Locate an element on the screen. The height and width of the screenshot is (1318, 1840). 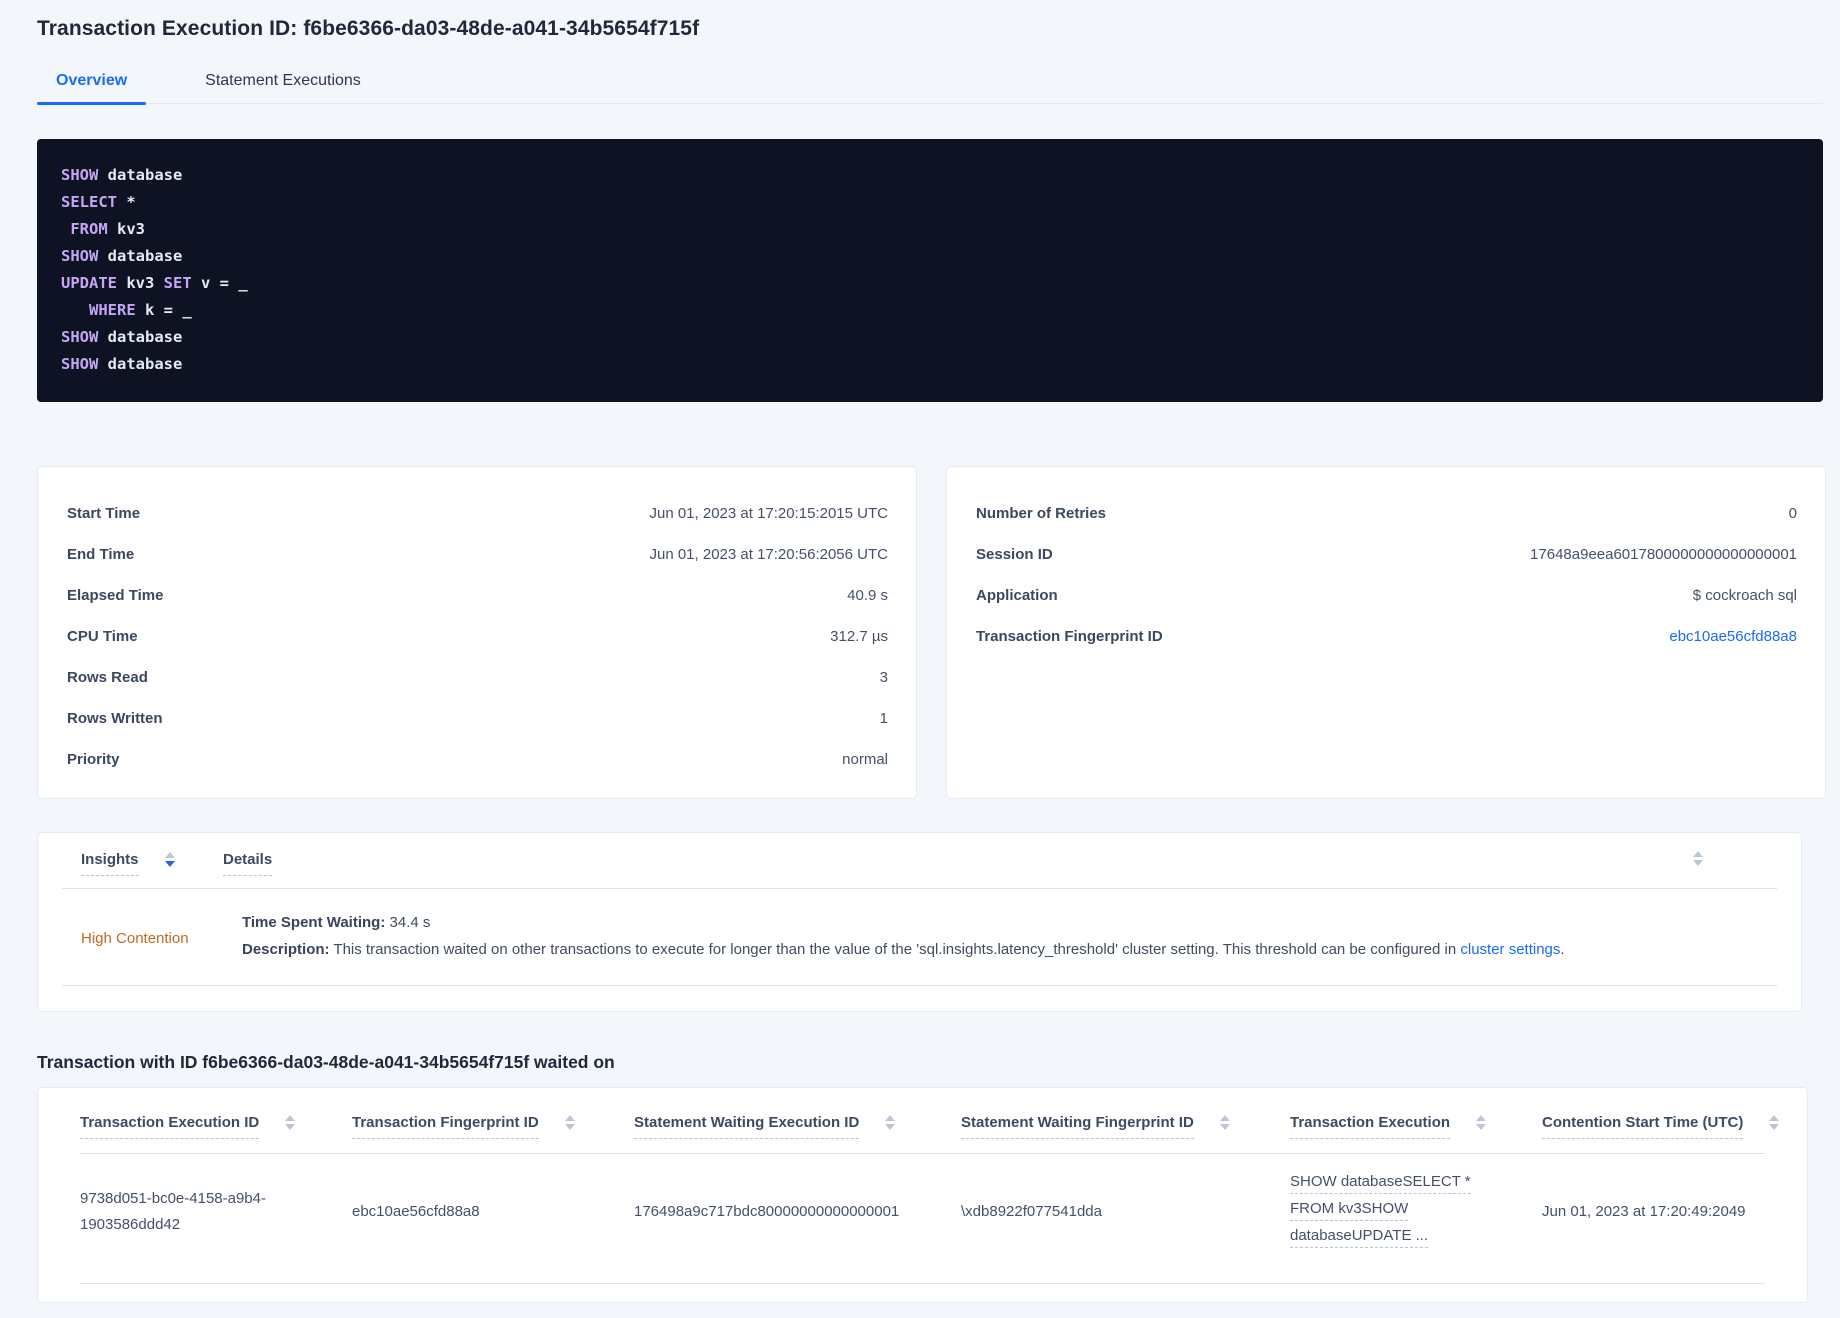
divider is located at coordinates (922, 1283).